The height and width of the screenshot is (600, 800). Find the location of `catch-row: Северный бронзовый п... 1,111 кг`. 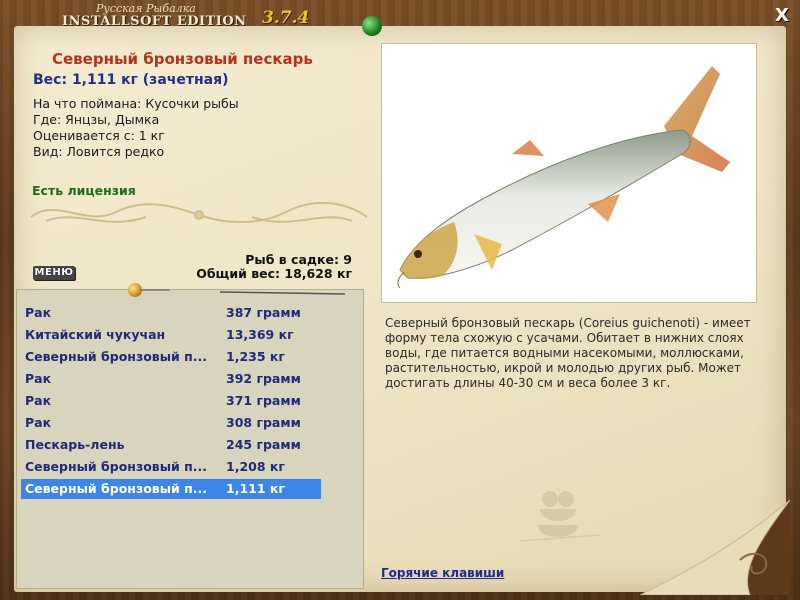

catch-row: Северный бронзовый п... 1,111 кг is located at coordinates (171, 489).